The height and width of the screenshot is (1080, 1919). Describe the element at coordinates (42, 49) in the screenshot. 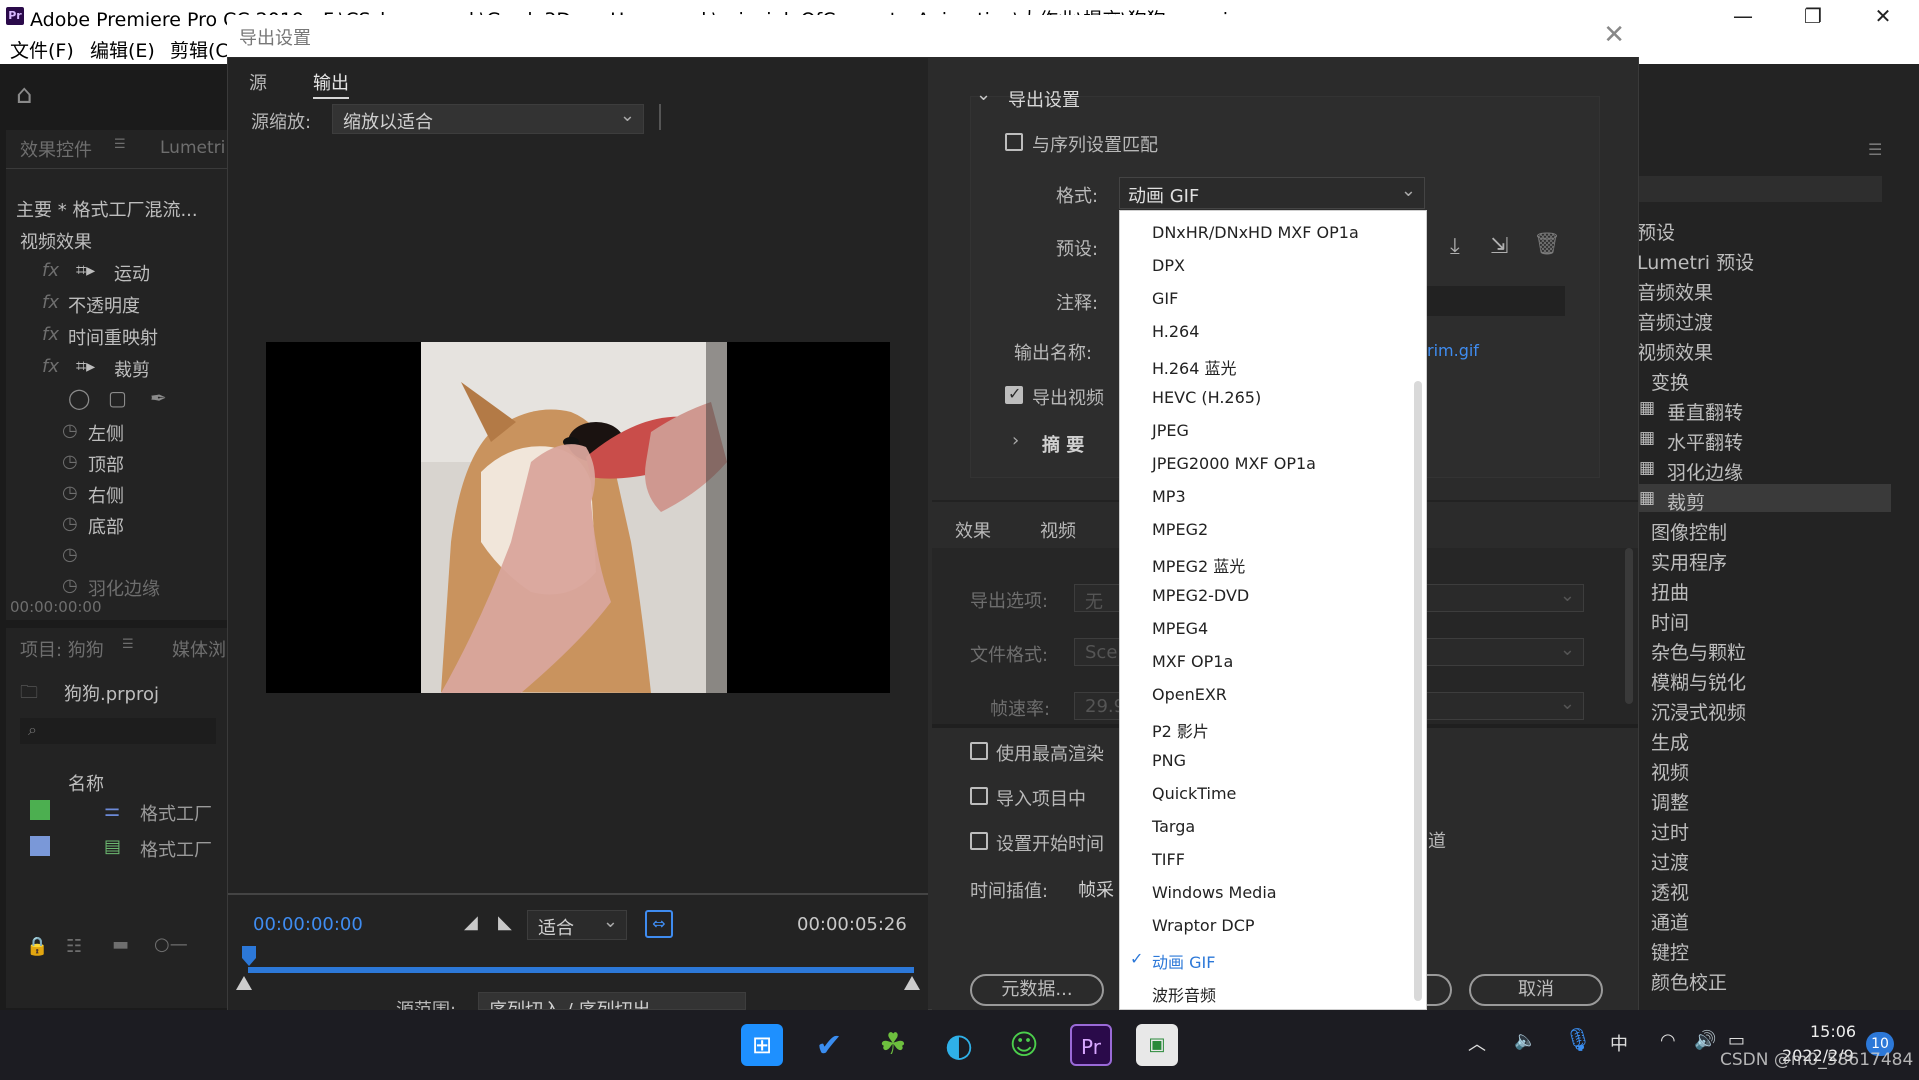

I see `menu-file: 文件(F)` at that location.